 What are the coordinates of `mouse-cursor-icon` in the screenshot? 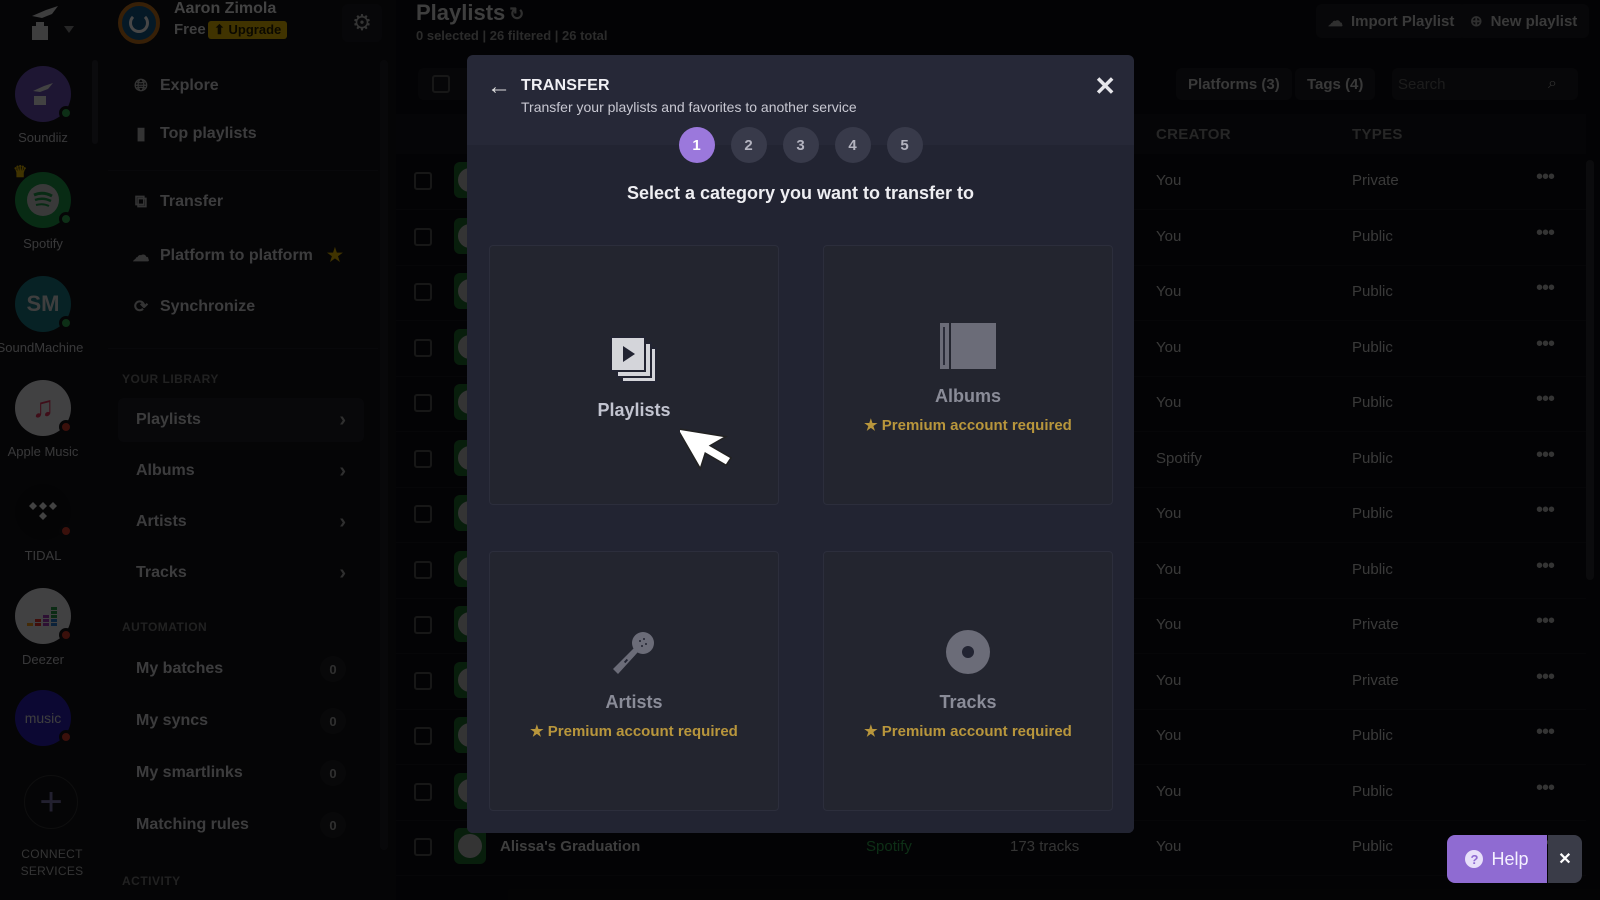 It's located at (707, 451).